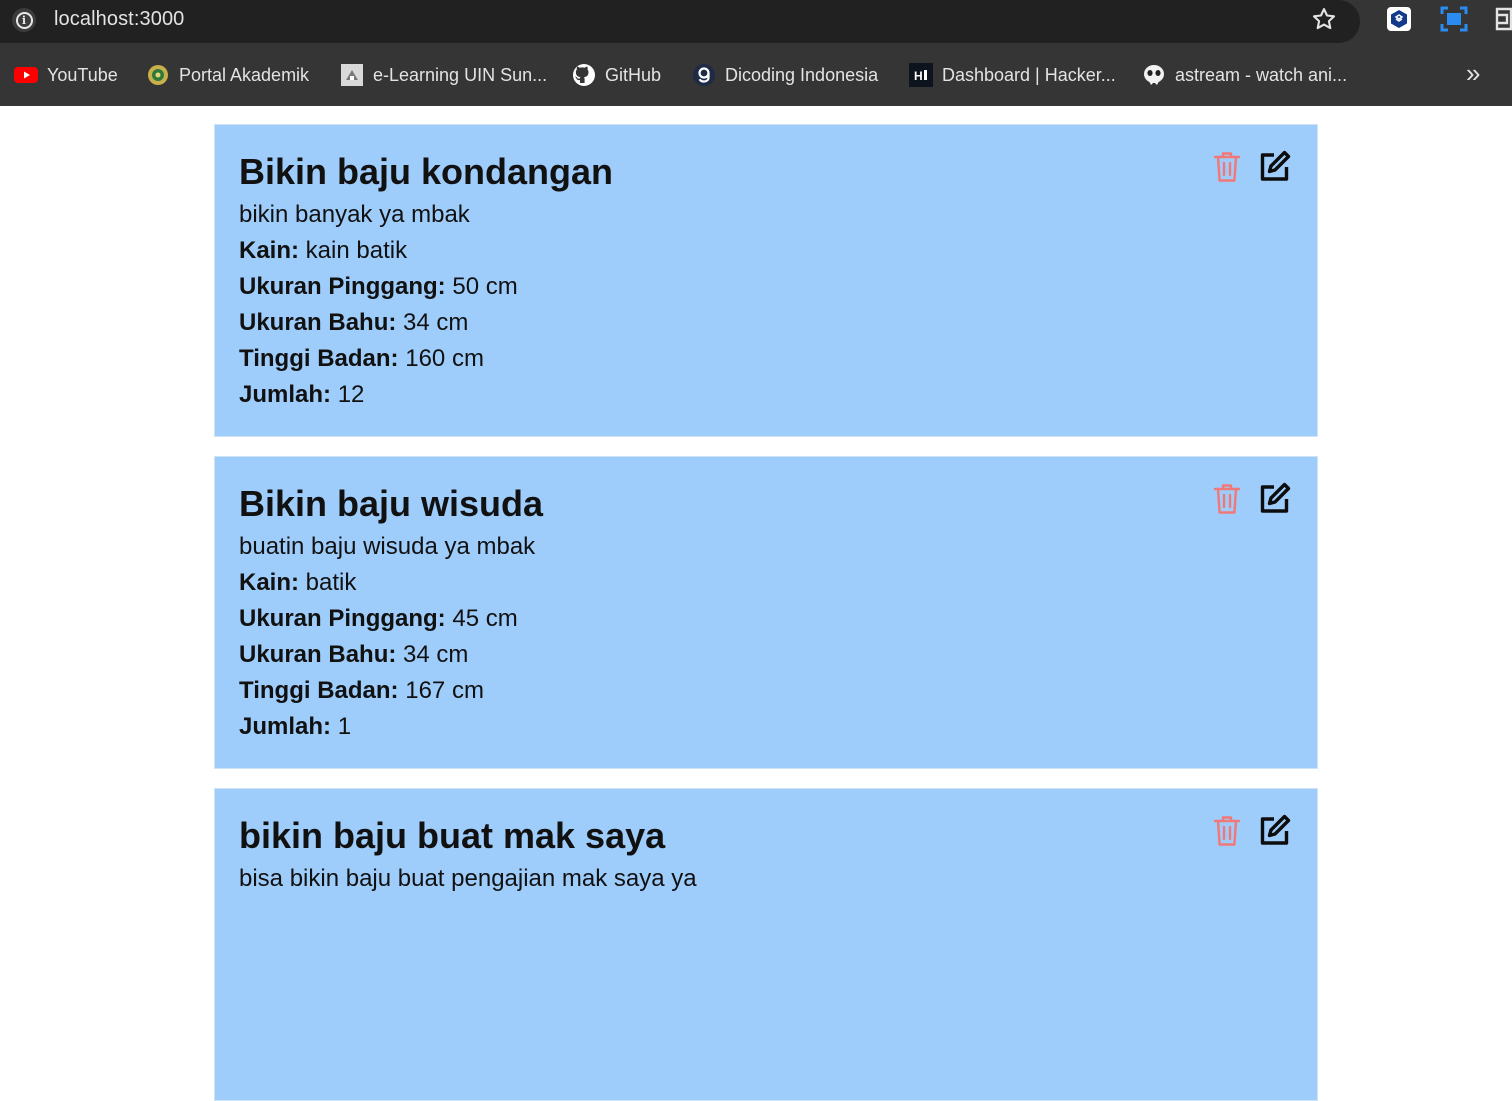 This screenshot has height=1101, width=1512. Describe the element at coordinates (387, 546) in the screenshot. I see `order-description: buatin baju wisuda ya mbak` at that location.